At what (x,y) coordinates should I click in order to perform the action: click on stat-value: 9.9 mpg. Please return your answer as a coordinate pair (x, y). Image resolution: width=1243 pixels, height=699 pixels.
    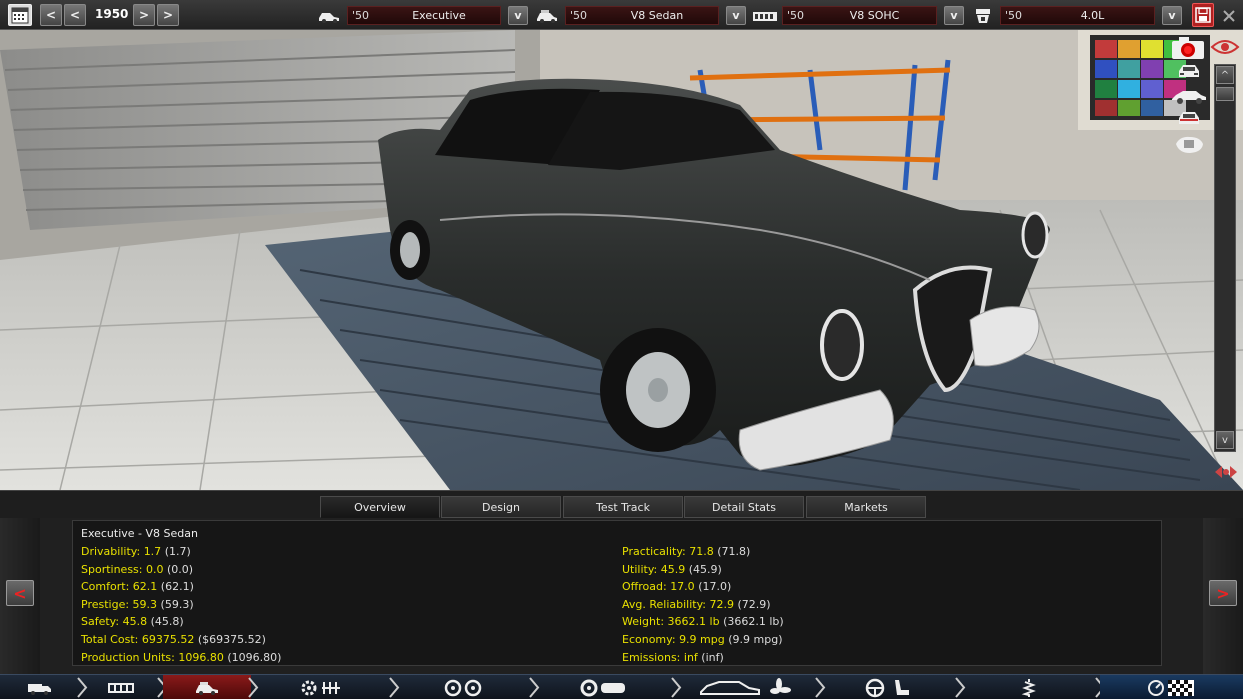
    Looking at the image, I should click on (702, 639).